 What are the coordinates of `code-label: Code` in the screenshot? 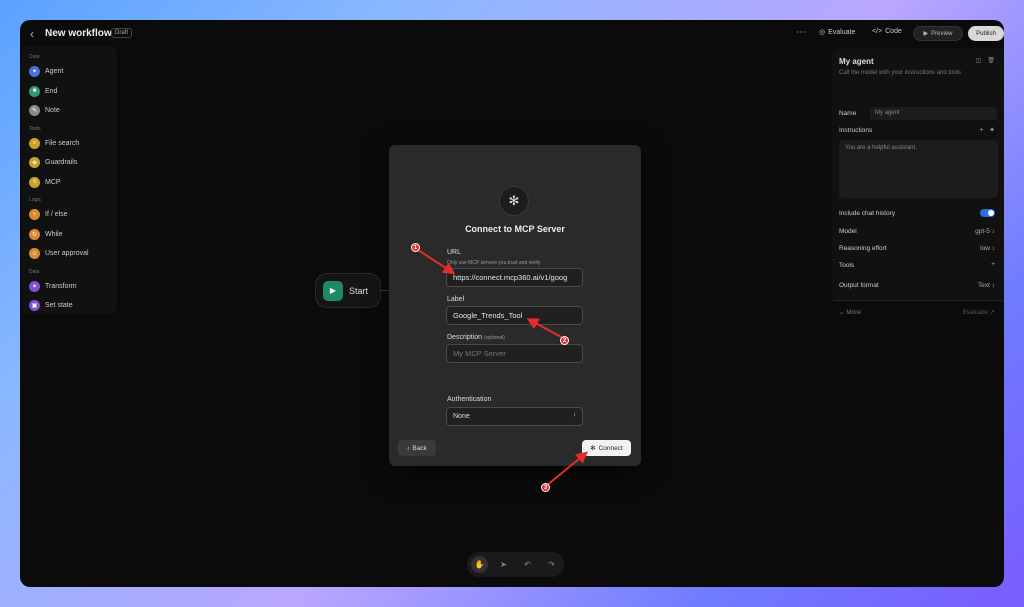 It's located at (893, 31).